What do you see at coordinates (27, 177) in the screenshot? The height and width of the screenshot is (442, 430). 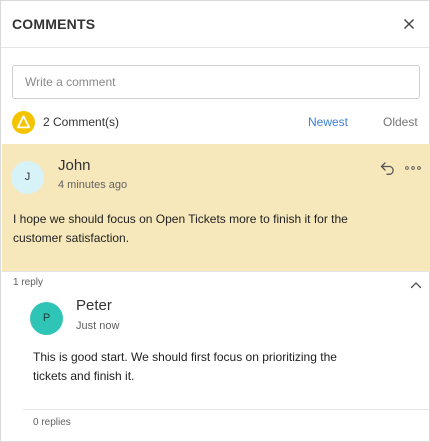 I see `avatar: J` at bounding box center [27, 177].